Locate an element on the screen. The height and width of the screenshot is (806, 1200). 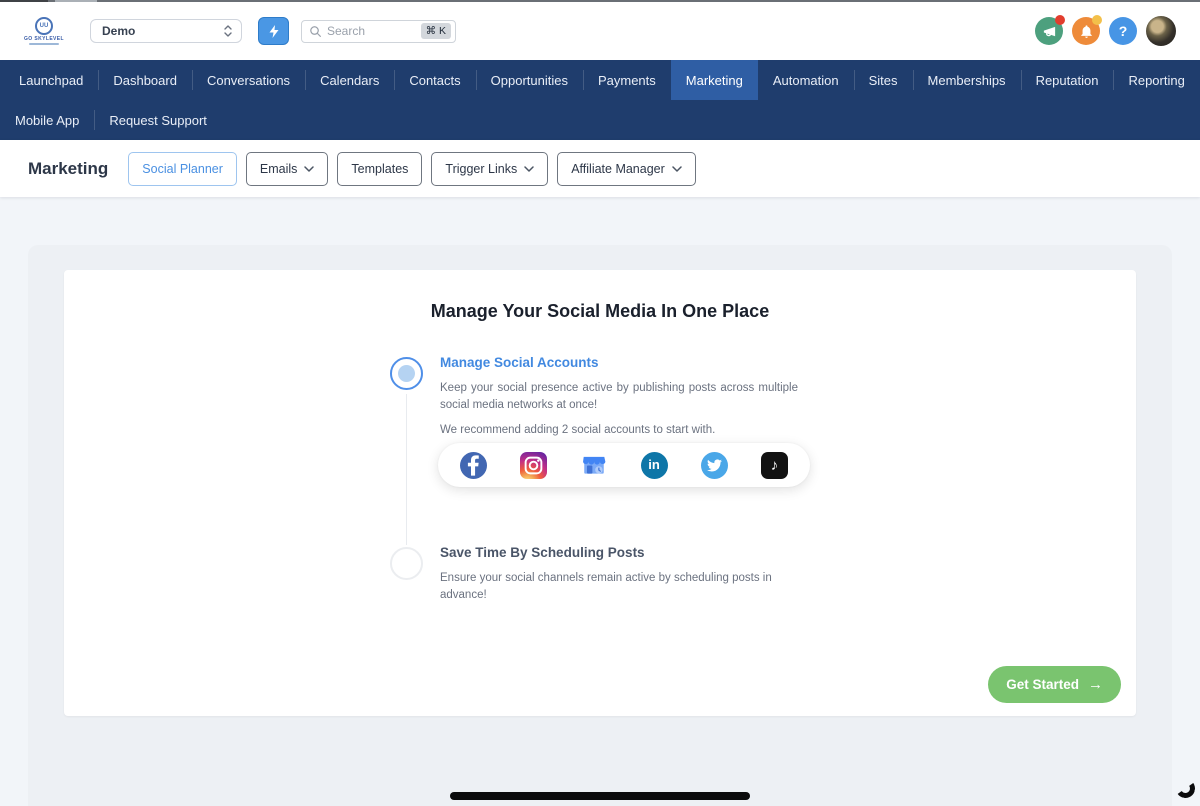
tab-label: Affiliate Manager is located at coordinates (618, 168).